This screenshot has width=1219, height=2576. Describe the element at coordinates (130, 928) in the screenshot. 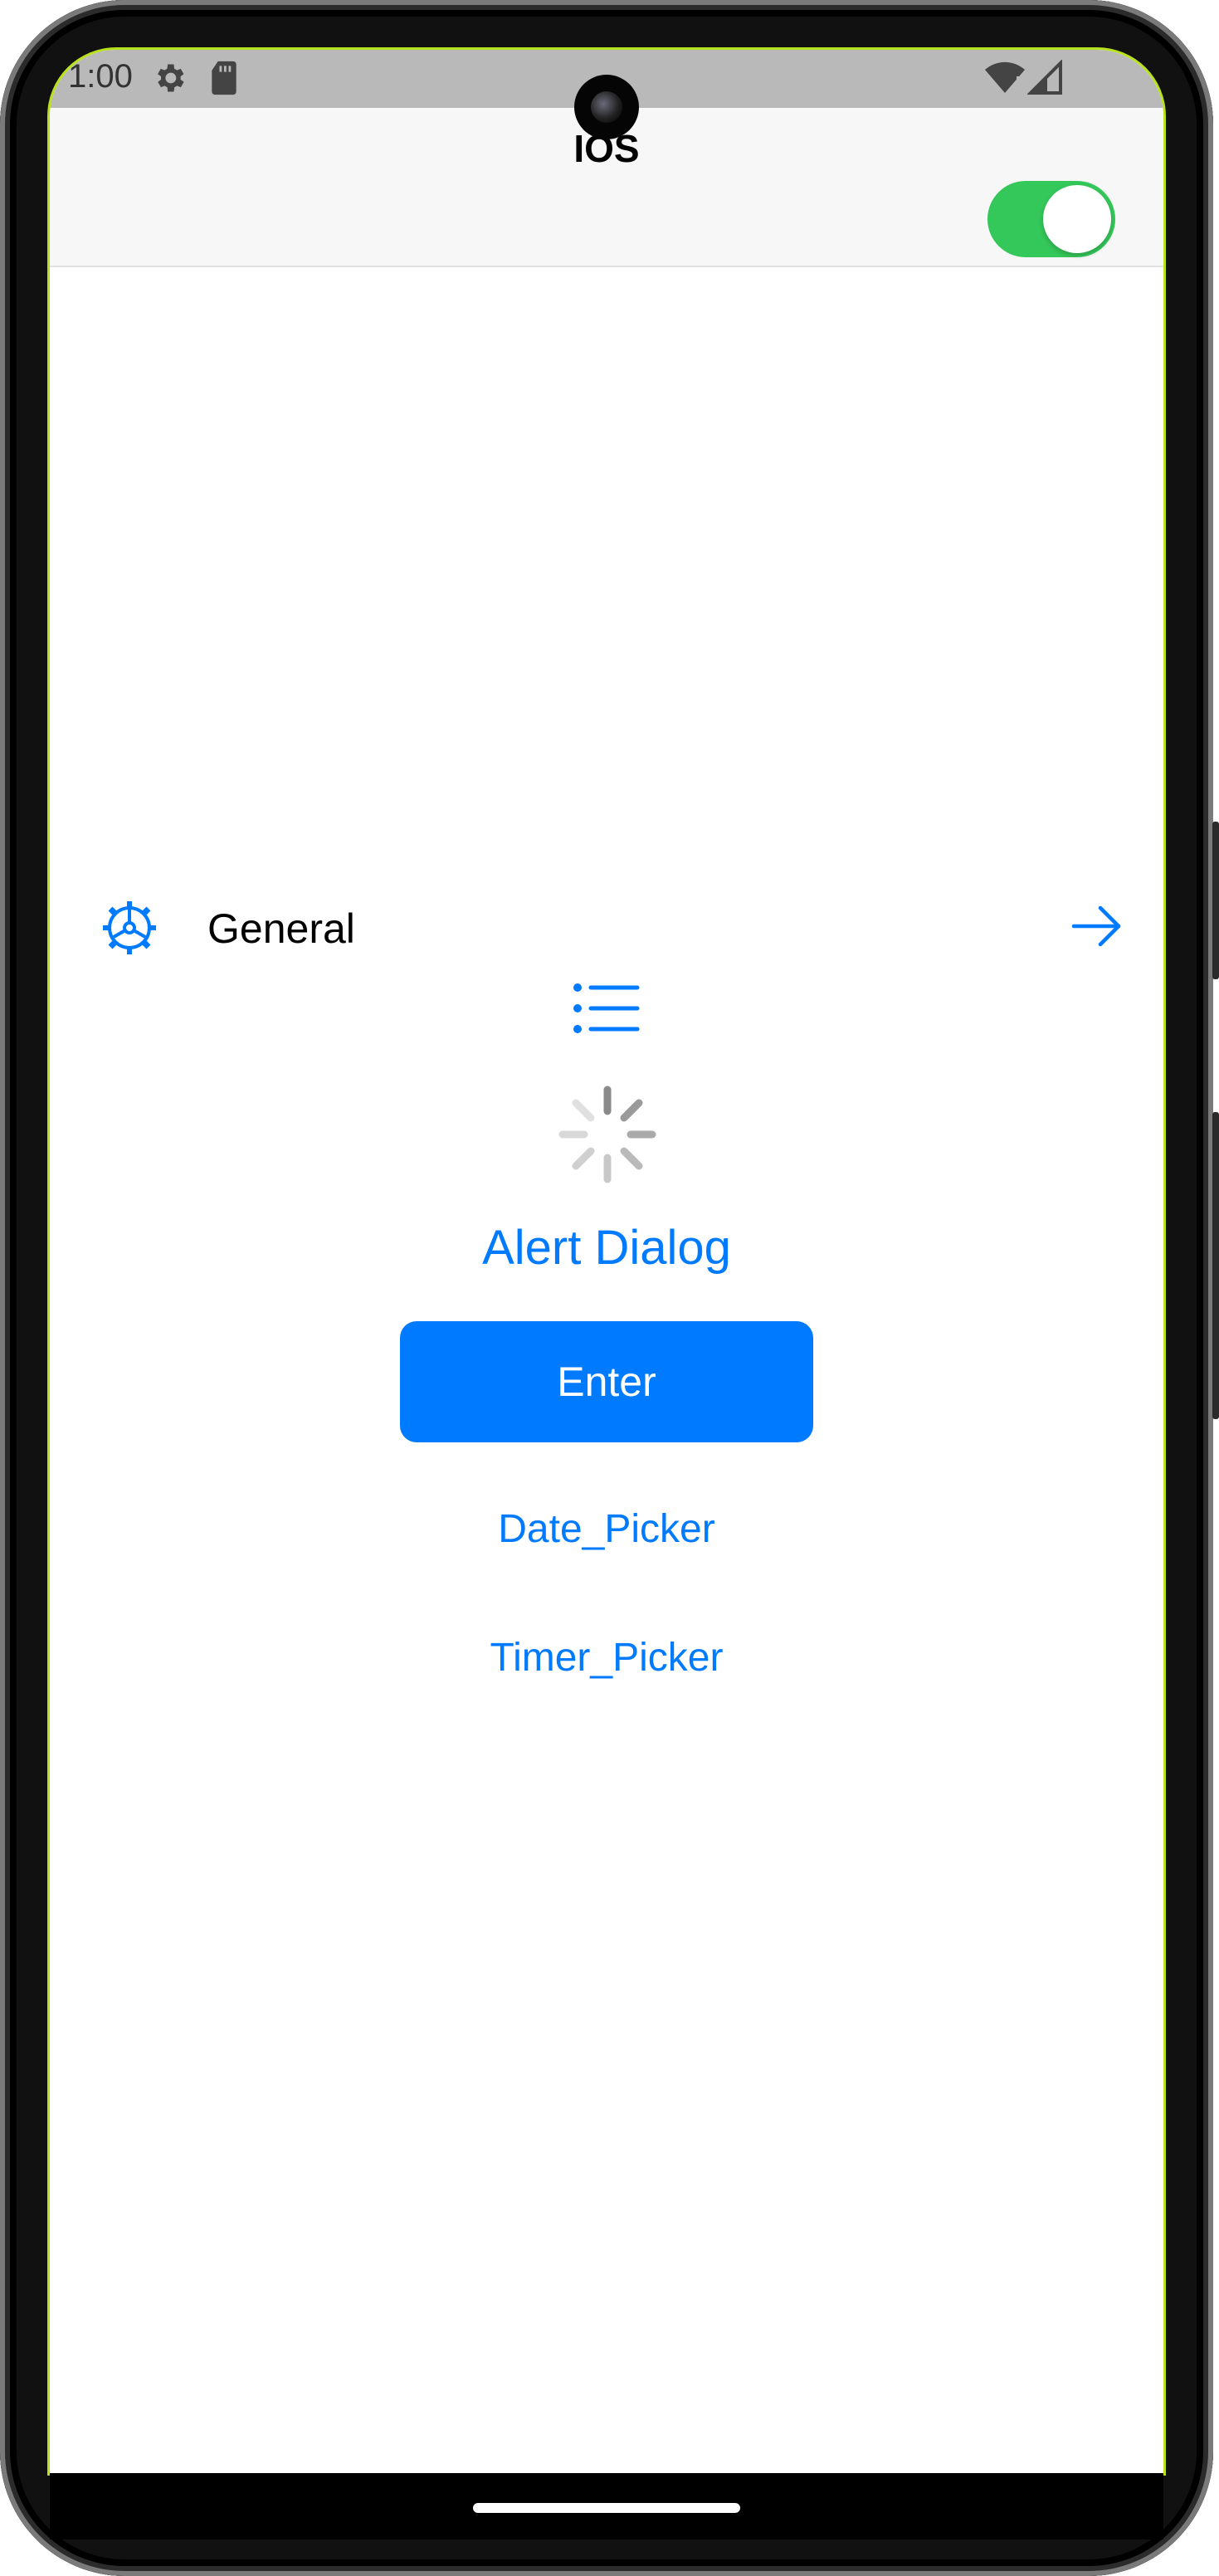

I see `gear-icon` at that location.